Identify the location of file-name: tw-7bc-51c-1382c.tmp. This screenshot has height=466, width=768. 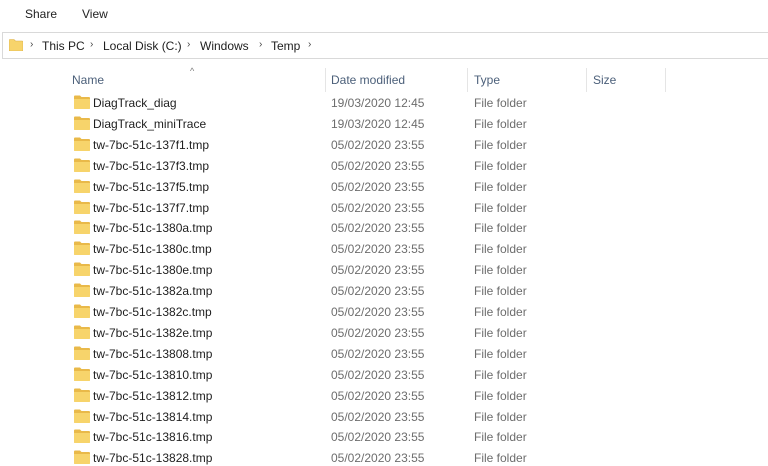
(152, 312).